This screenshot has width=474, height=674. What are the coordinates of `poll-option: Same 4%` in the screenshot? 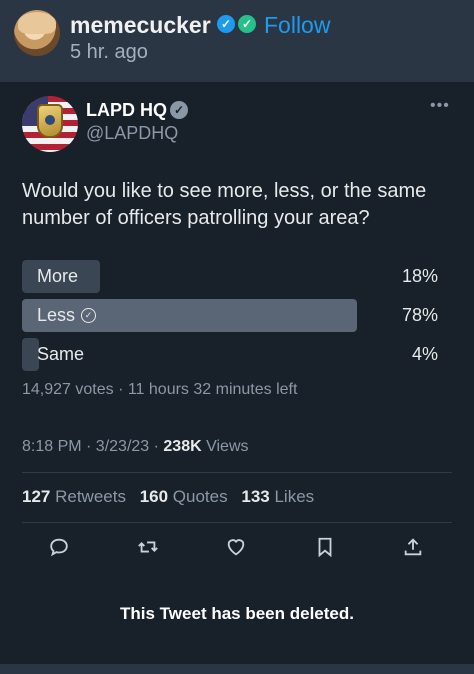 It's located at (230, 354).